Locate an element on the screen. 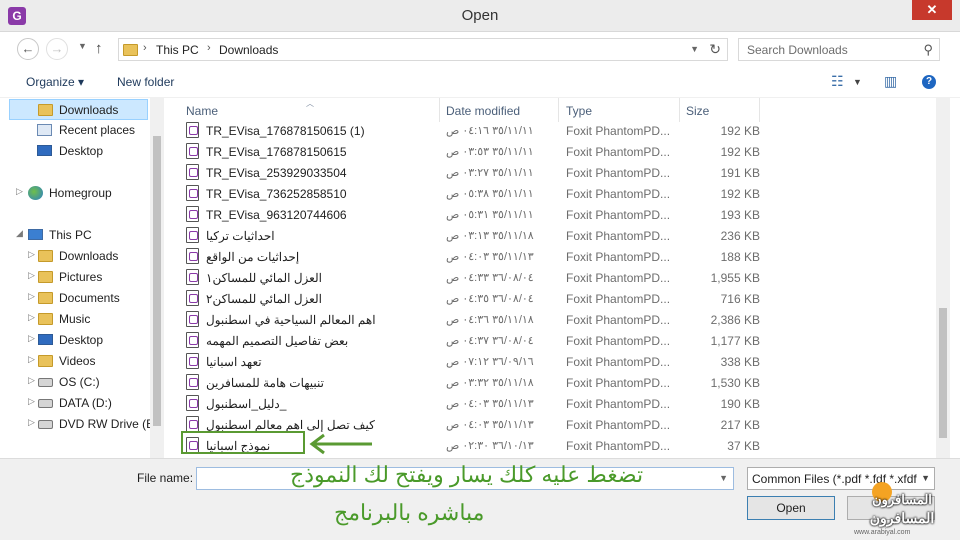  sidebar-item-downloads-fav: Downloads is located at coordinates (78, 109).